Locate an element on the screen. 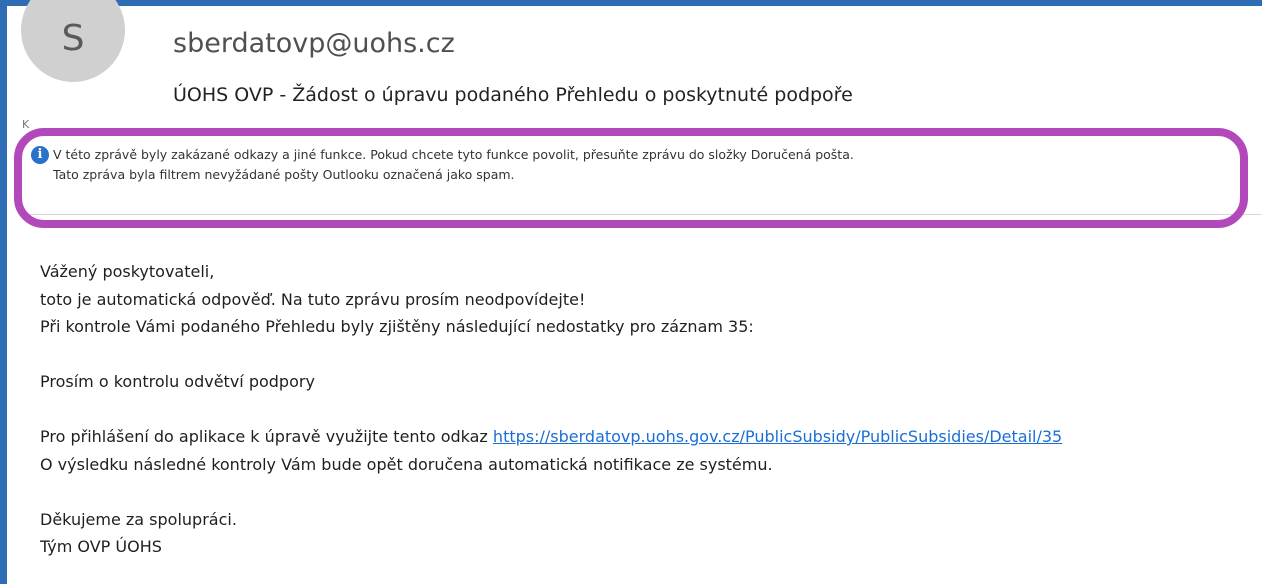 This screenshot has width=1262, height=584. avatar-initial: S is located at coordinates (73, 38).